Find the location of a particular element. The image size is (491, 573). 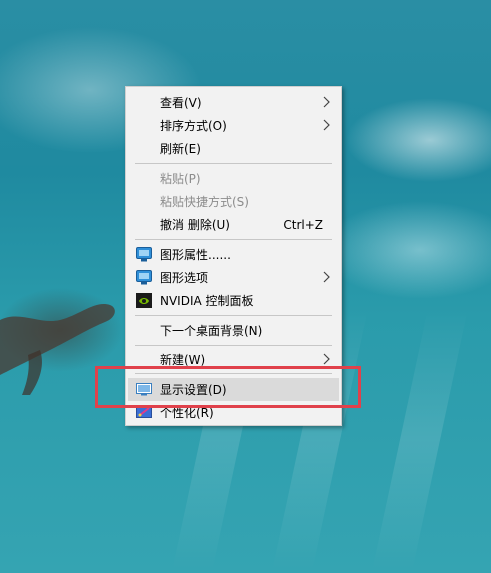

menu-item-label: 刷新(E) is located at coordinates (180, 149).